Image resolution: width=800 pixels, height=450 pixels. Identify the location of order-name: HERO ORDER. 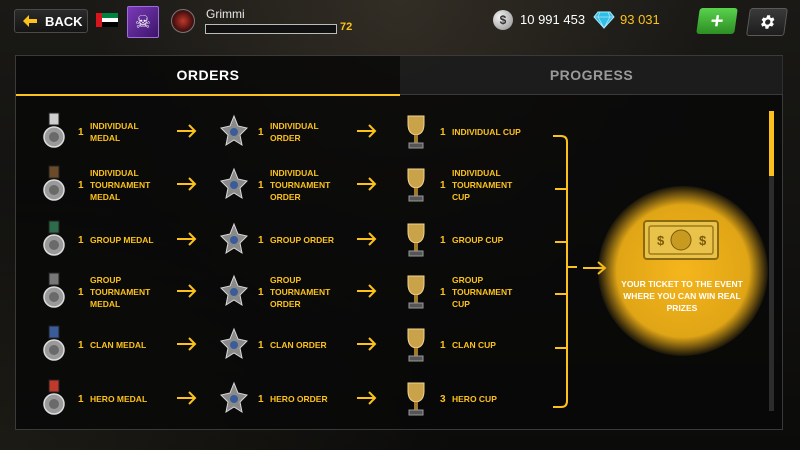
(299, 399).